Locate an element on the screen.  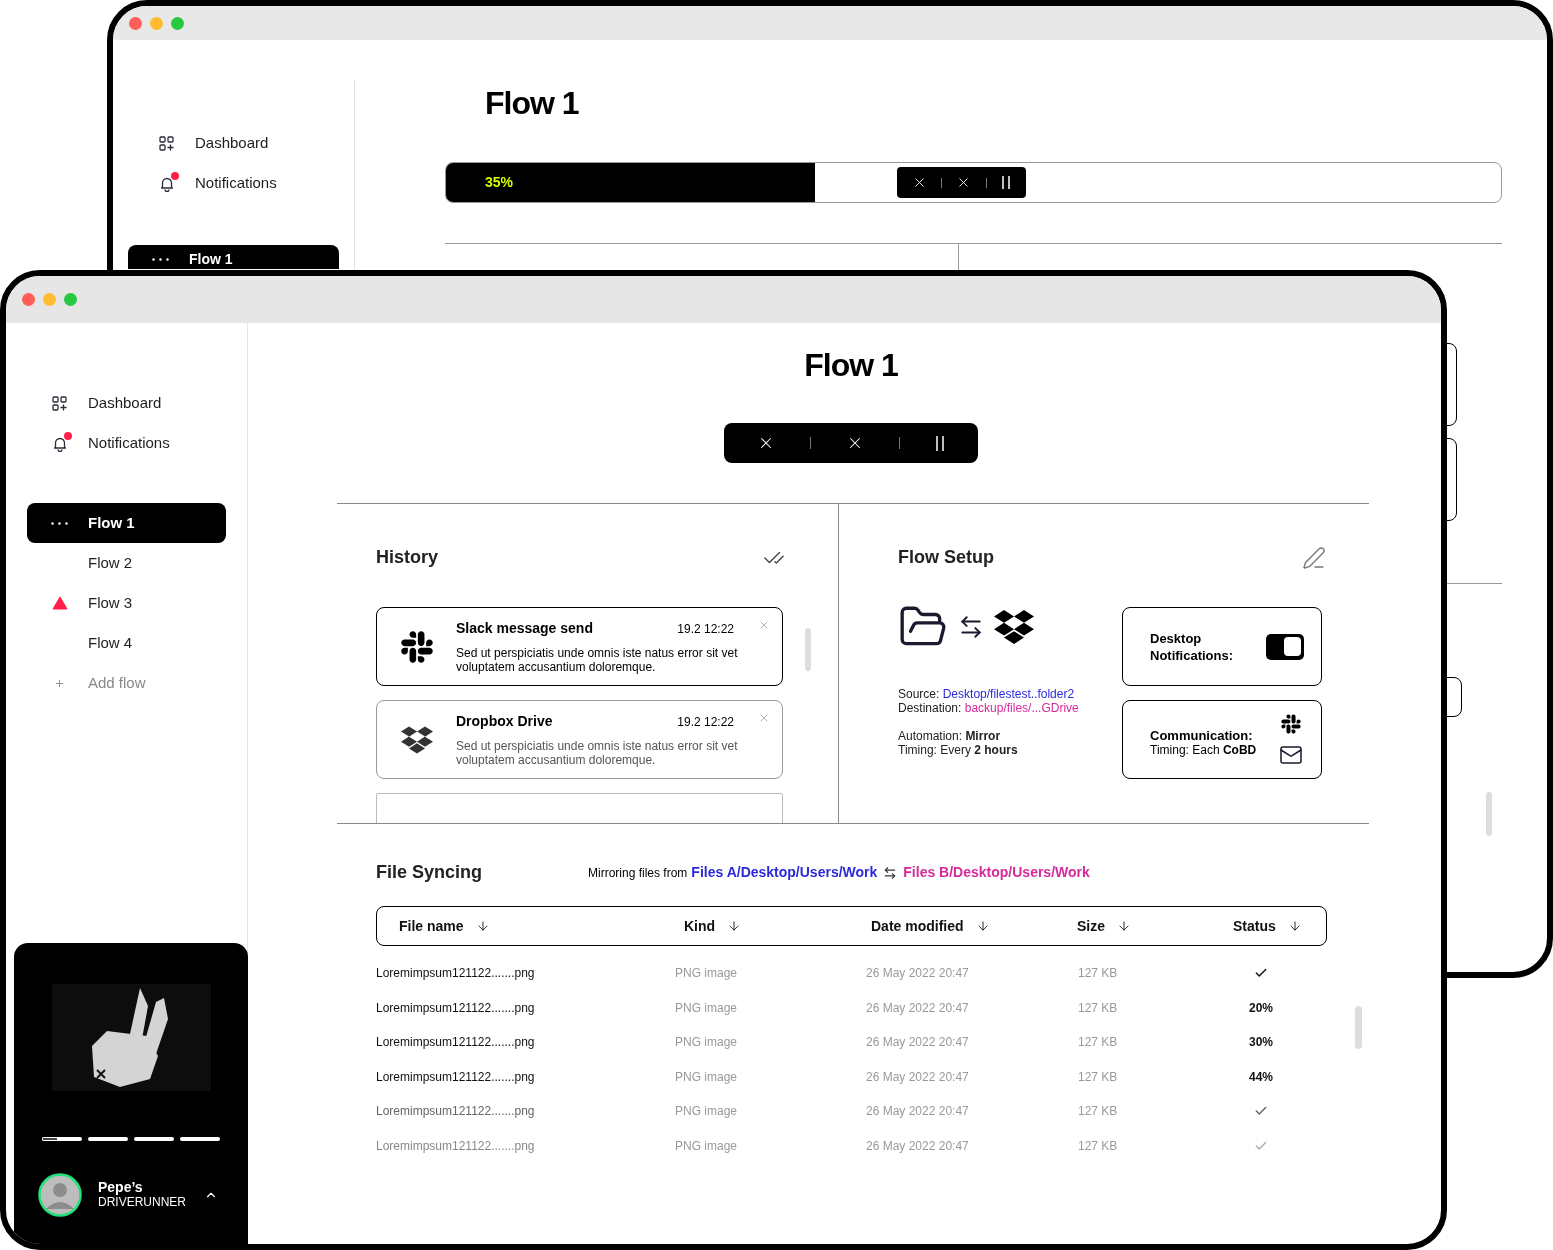
column-header: File name is located at coordinates (541, 926).